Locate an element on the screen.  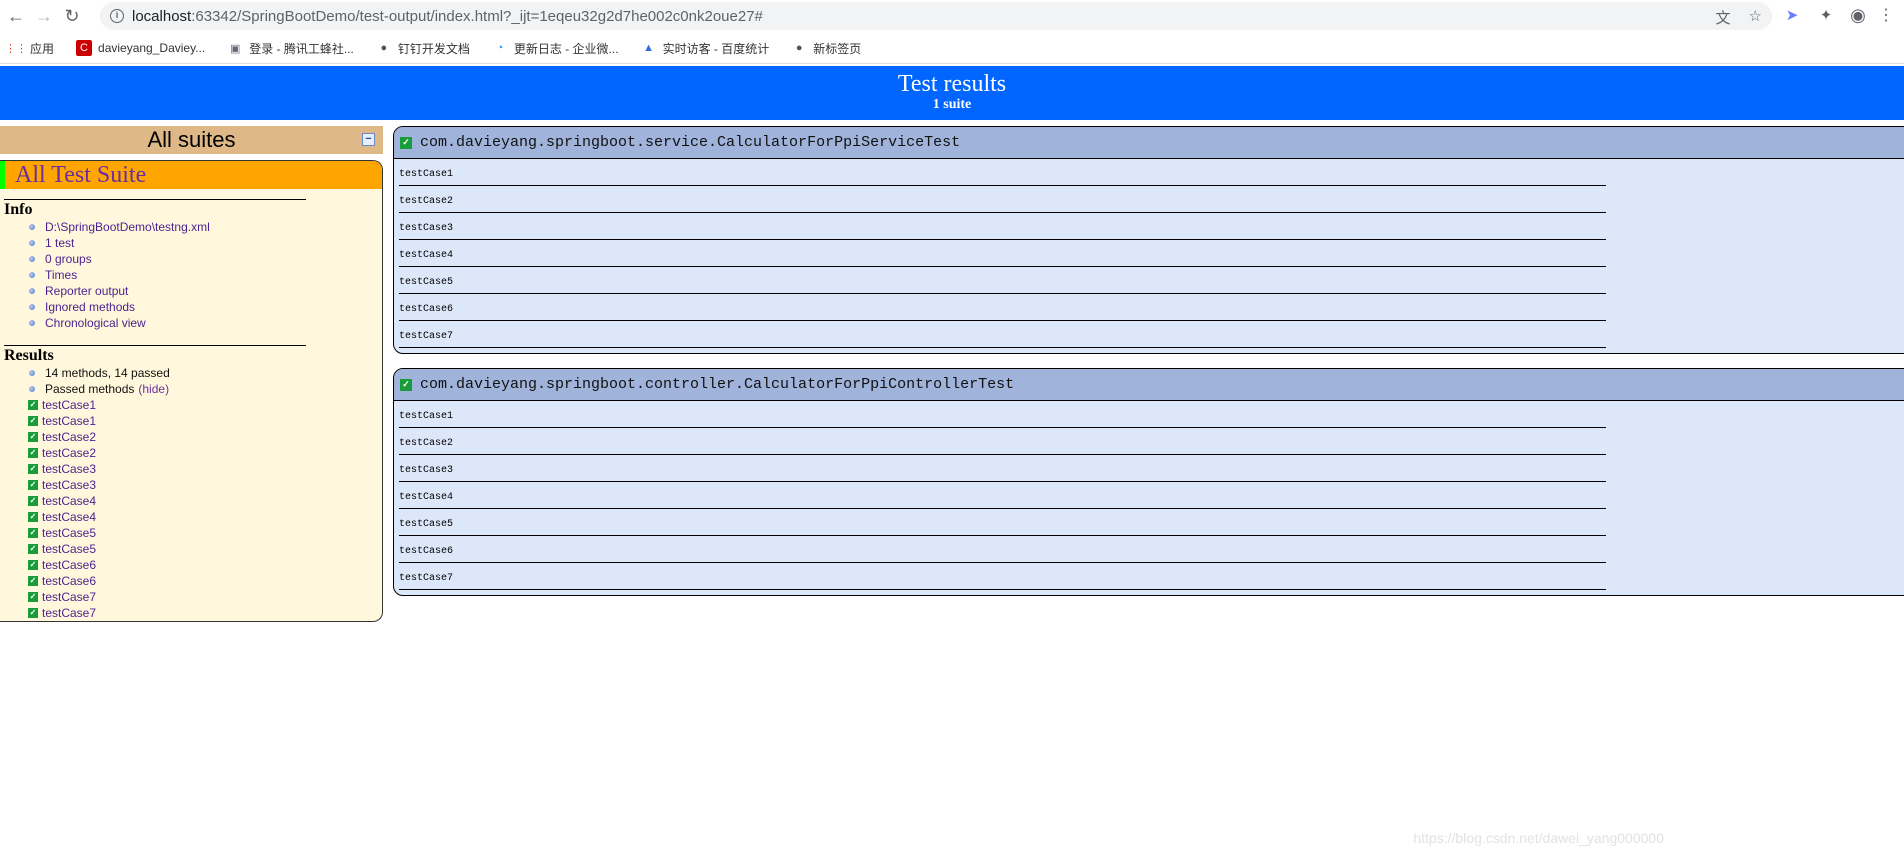
qq-icon: ◔ is located at coordinates (500, 48).